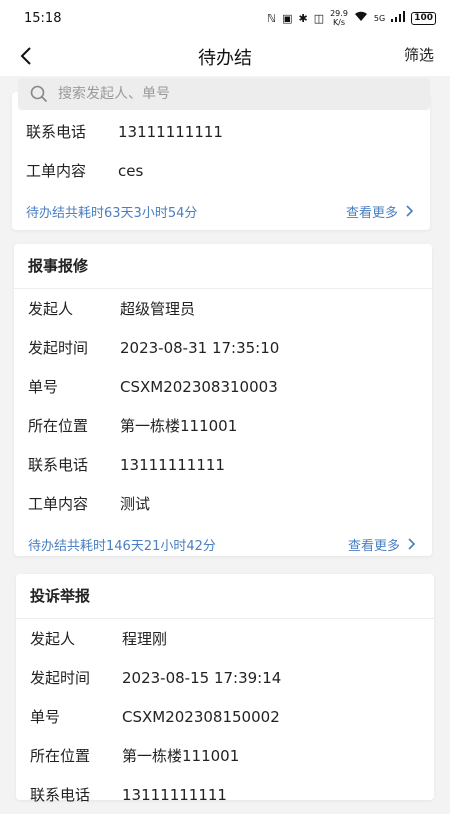 The width and height of the screenshot is (450, 814). Describe the element at coordinates (112, 213) in the screenshot. I see `elapsed-time: 待办结共耗时63天3小时54分` at that location.